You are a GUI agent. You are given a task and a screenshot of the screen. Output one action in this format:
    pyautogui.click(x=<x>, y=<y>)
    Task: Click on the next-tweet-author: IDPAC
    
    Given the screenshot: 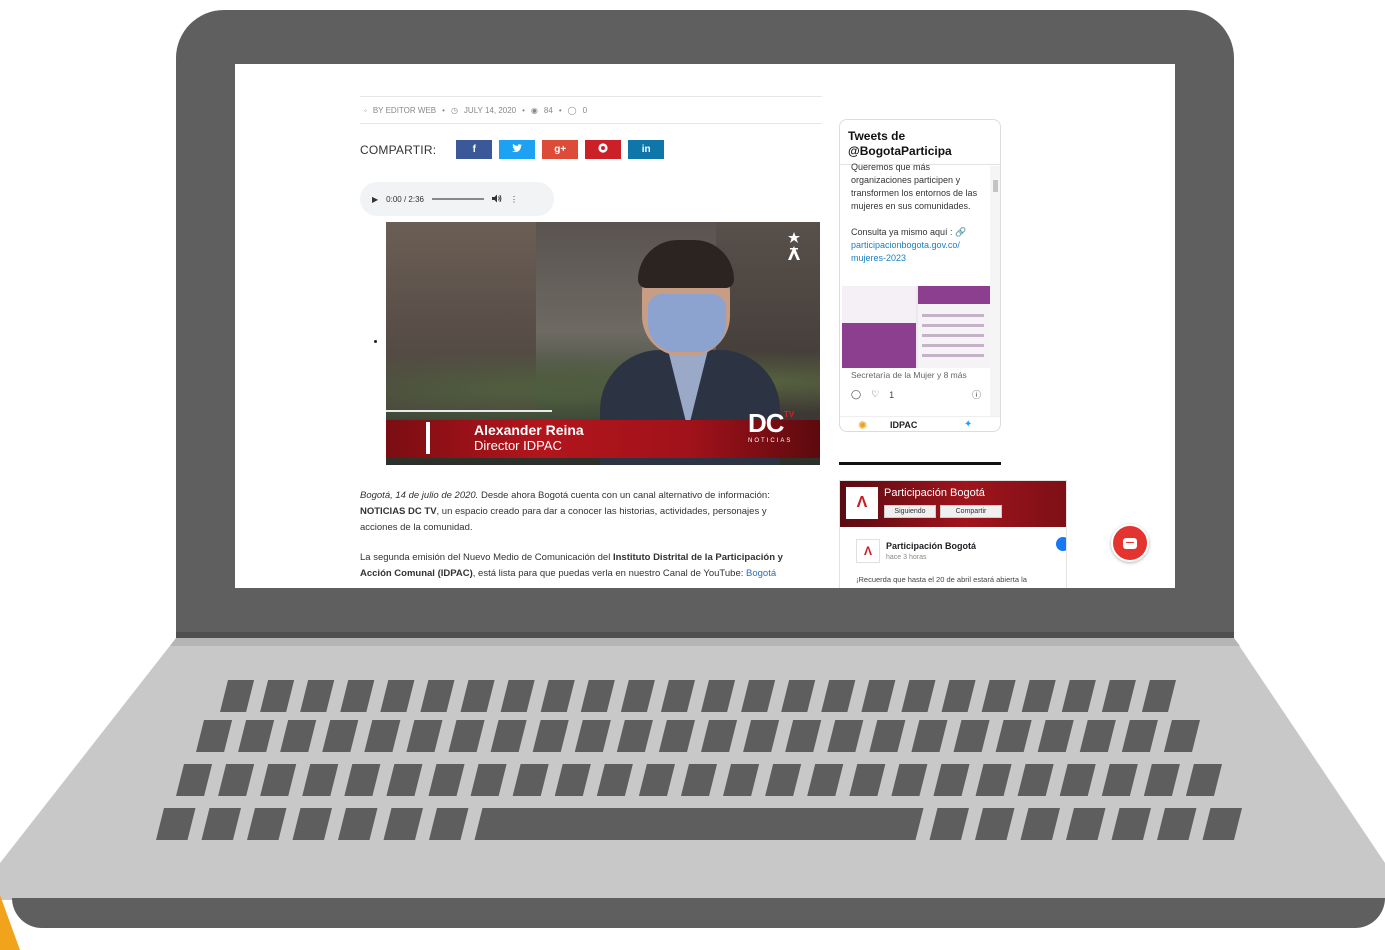 What is the action you would take?
    pyautogui.click(x=903, y=425)
    